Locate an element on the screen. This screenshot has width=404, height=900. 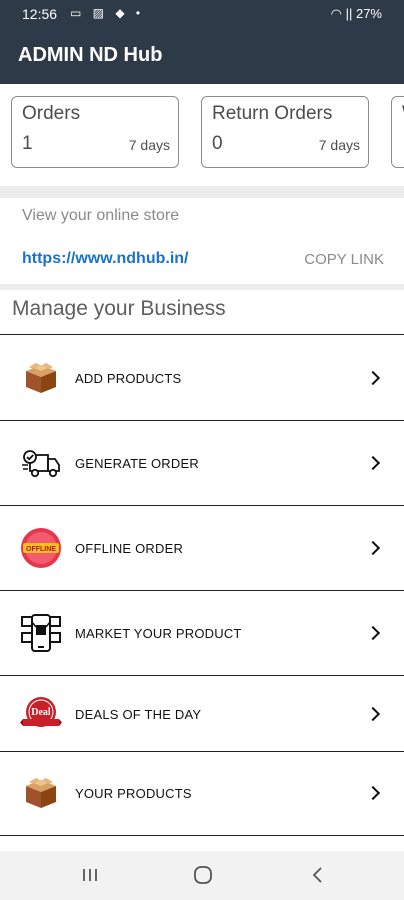
store-url-link: https://www.ndhub.in/ is located at coordinates (105, 259).